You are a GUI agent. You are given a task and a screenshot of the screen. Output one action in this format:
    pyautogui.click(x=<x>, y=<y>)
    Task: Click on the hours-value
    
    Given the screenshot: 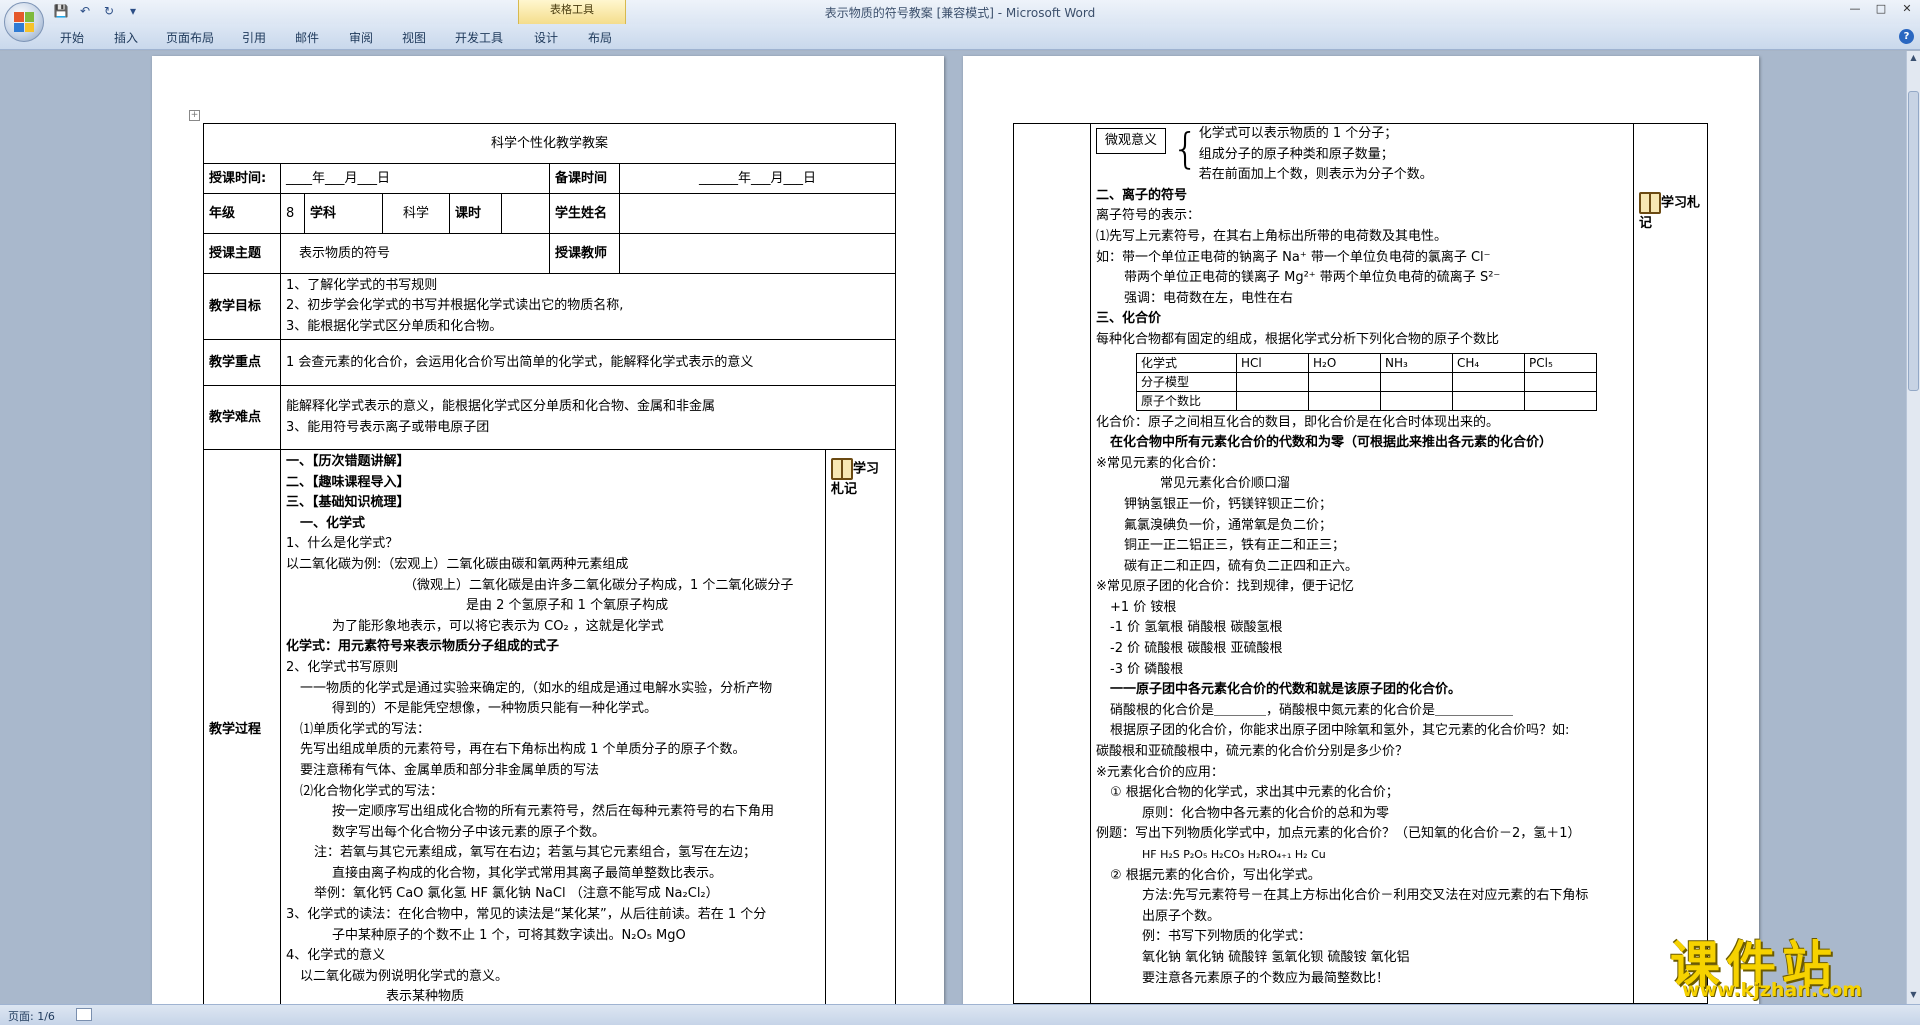 What is the action you would take?
    pyautogui.click(x=525, y=213)
    